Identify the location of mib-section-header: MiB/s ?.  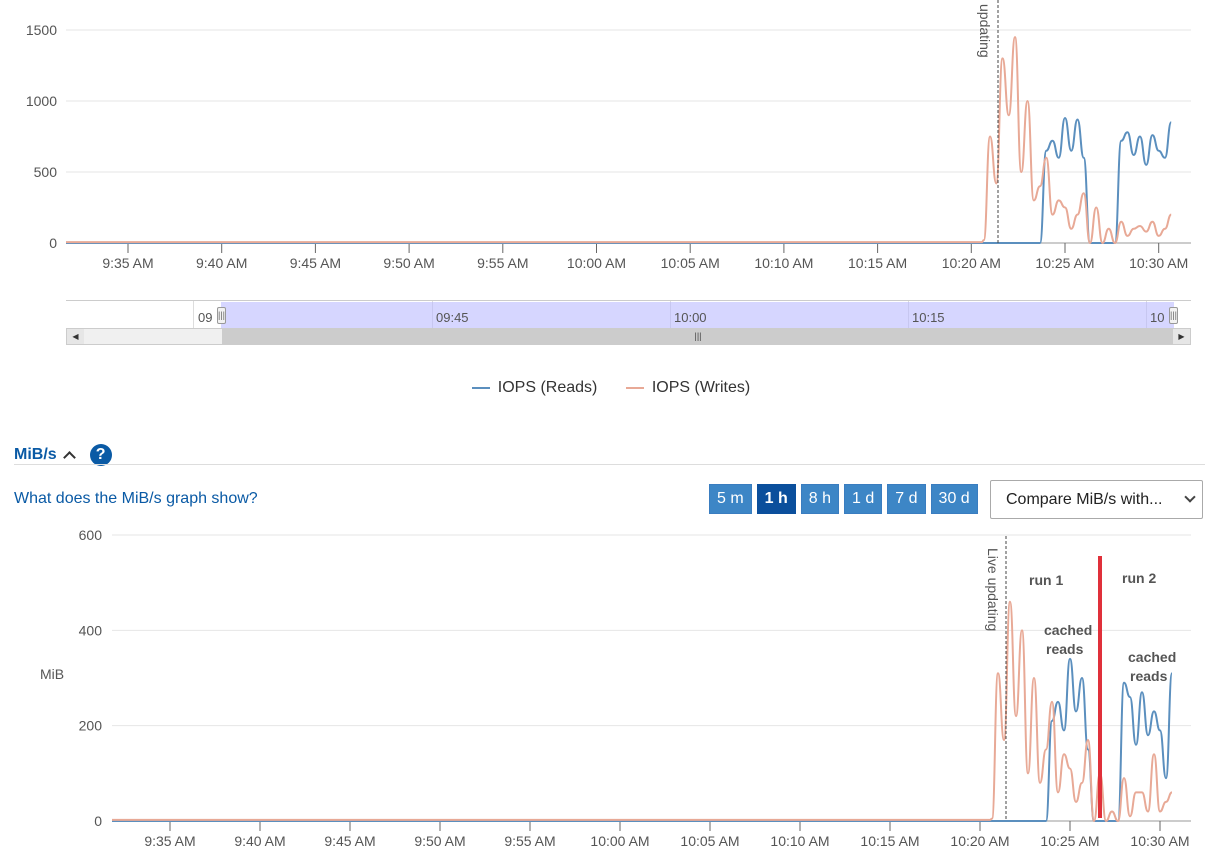
(63, 455).